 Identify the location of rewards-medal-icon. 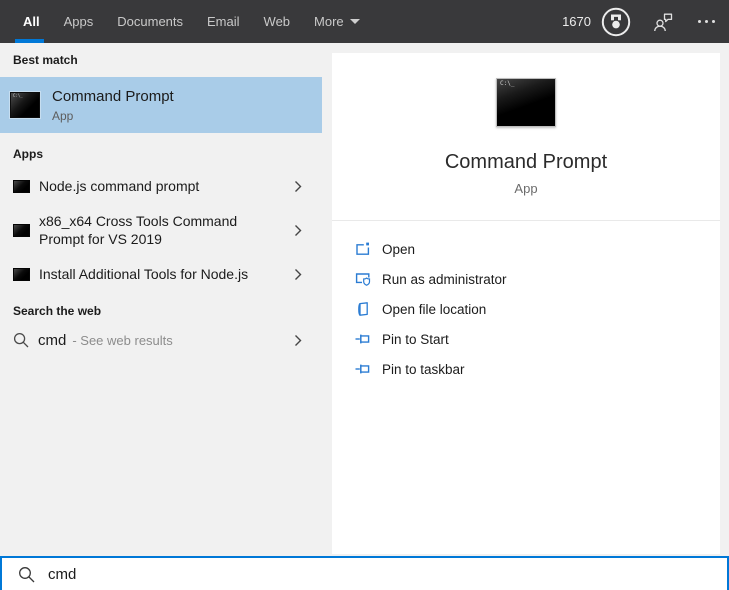
(616, 22).